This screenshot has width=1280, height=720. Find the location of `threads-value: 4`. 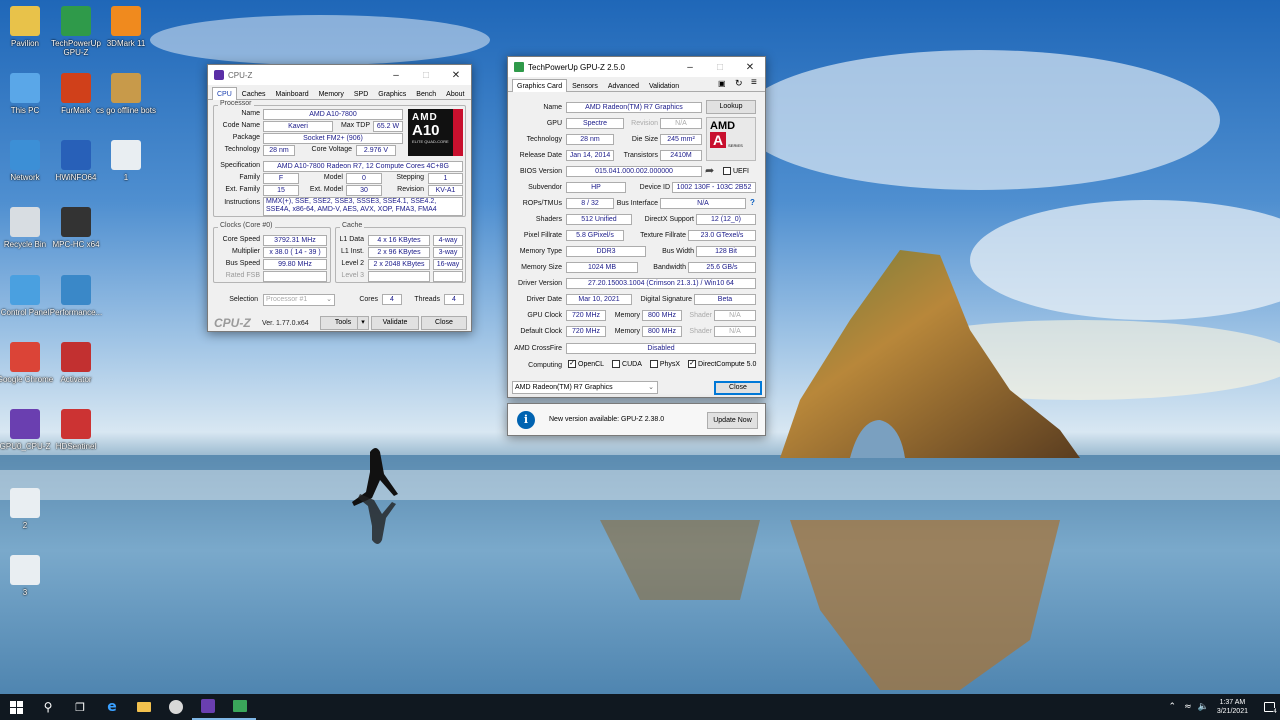

threads-value: 4 is located at coordinates (454, 299).